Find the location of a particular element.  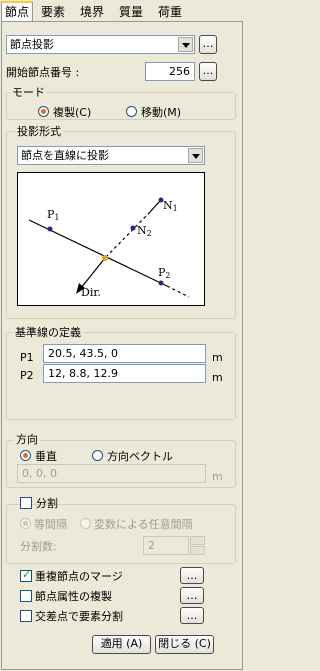

p2-point is located at coordinates (161, 283).